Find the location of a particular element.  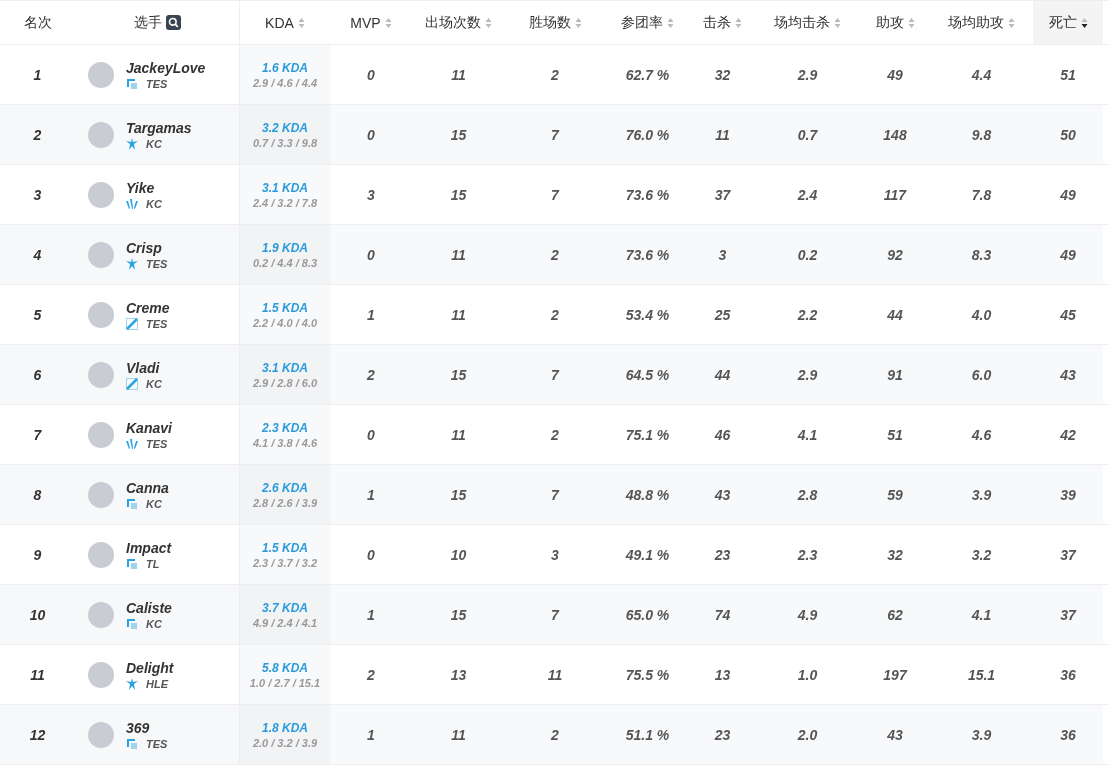

column-header: 参团率 is located at coordinates (647, 22).